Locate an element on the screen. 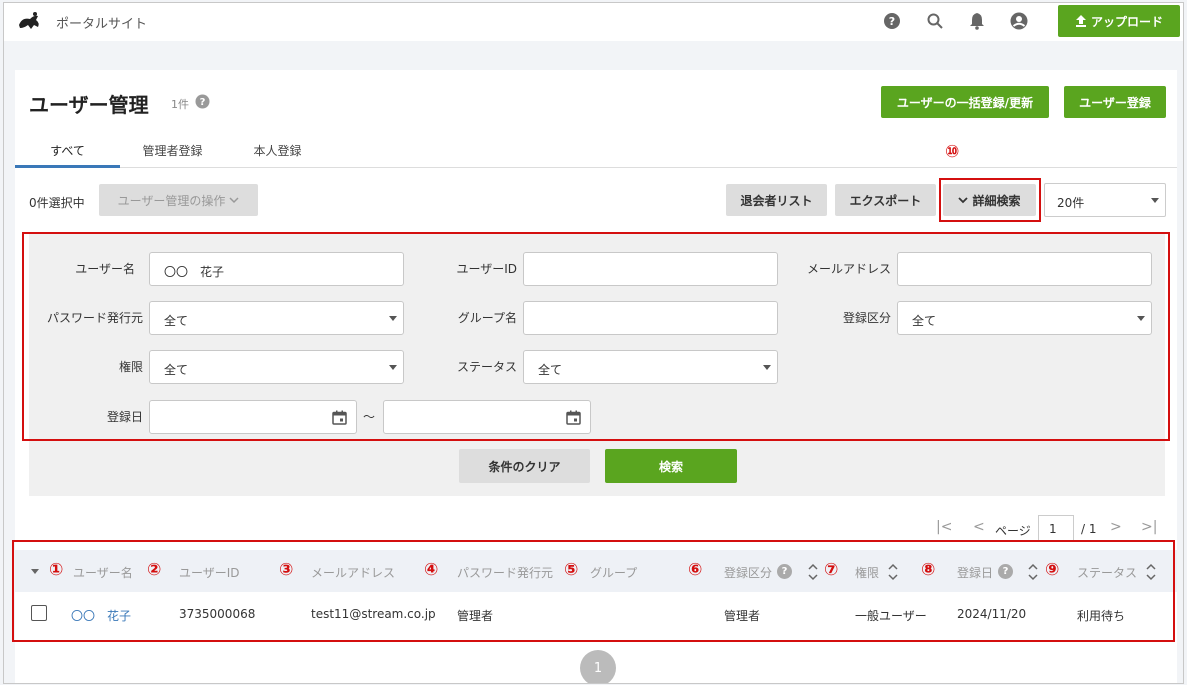 The height and width of the screenshot is (685, 1187). account-icon is located at coordinates (1019, 21).